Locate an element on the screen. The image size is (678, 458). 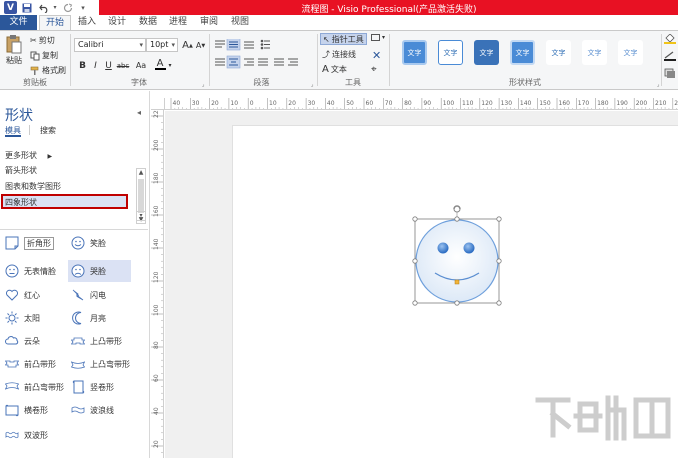
mouth-control-handle is located at coordinates (457, 282).